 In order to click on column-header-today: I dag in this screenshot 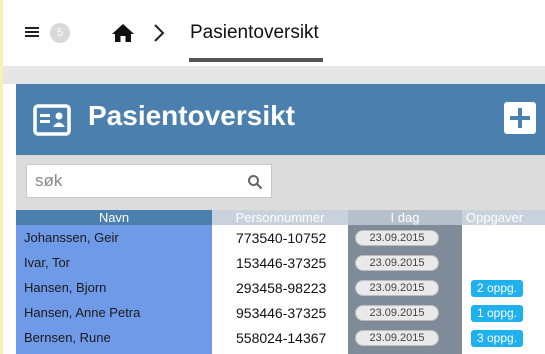, I will do `click(405, 217)`.